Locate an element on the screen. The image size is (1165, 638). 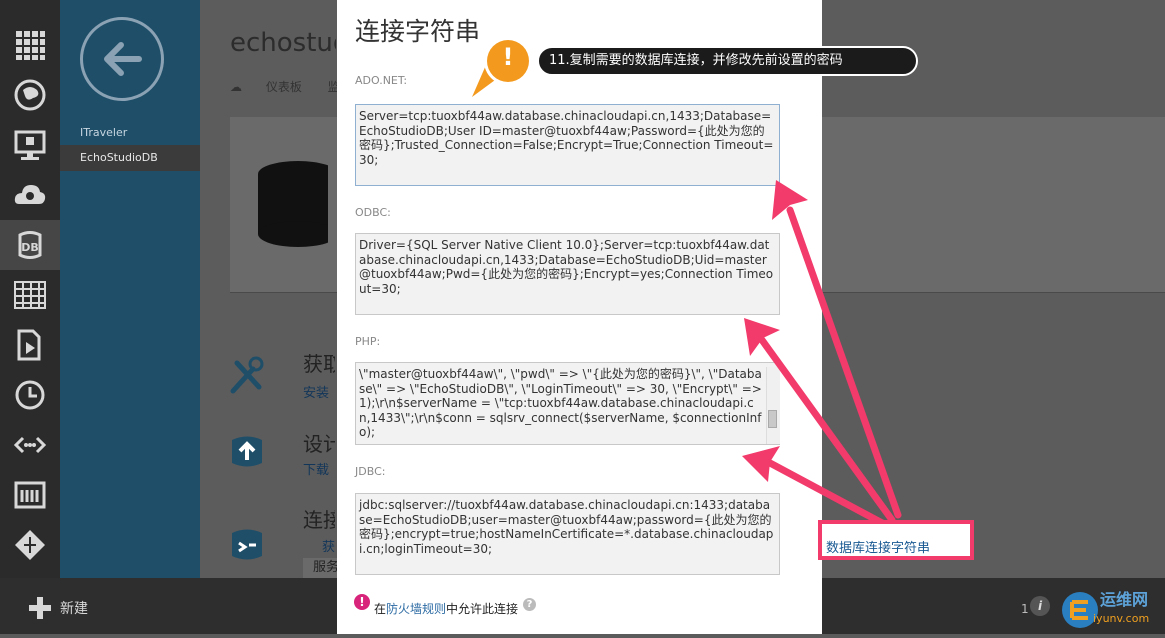
section-title-design: 设计 is located at coordinates (319, 444).